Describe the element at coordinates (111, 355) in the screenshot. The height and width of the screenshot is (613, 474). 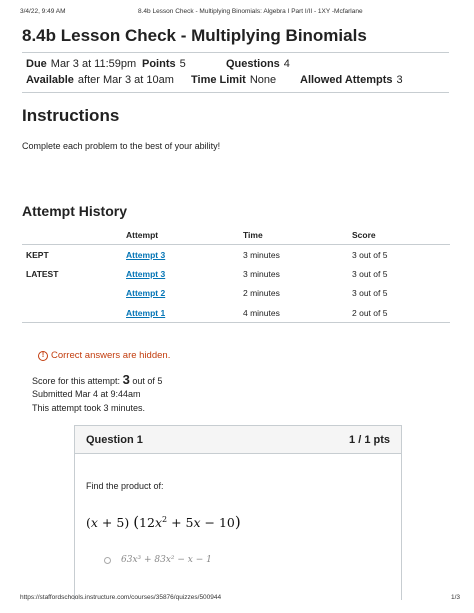
I see `answers-hidden-text: Correct answers are hidden.` at that location.